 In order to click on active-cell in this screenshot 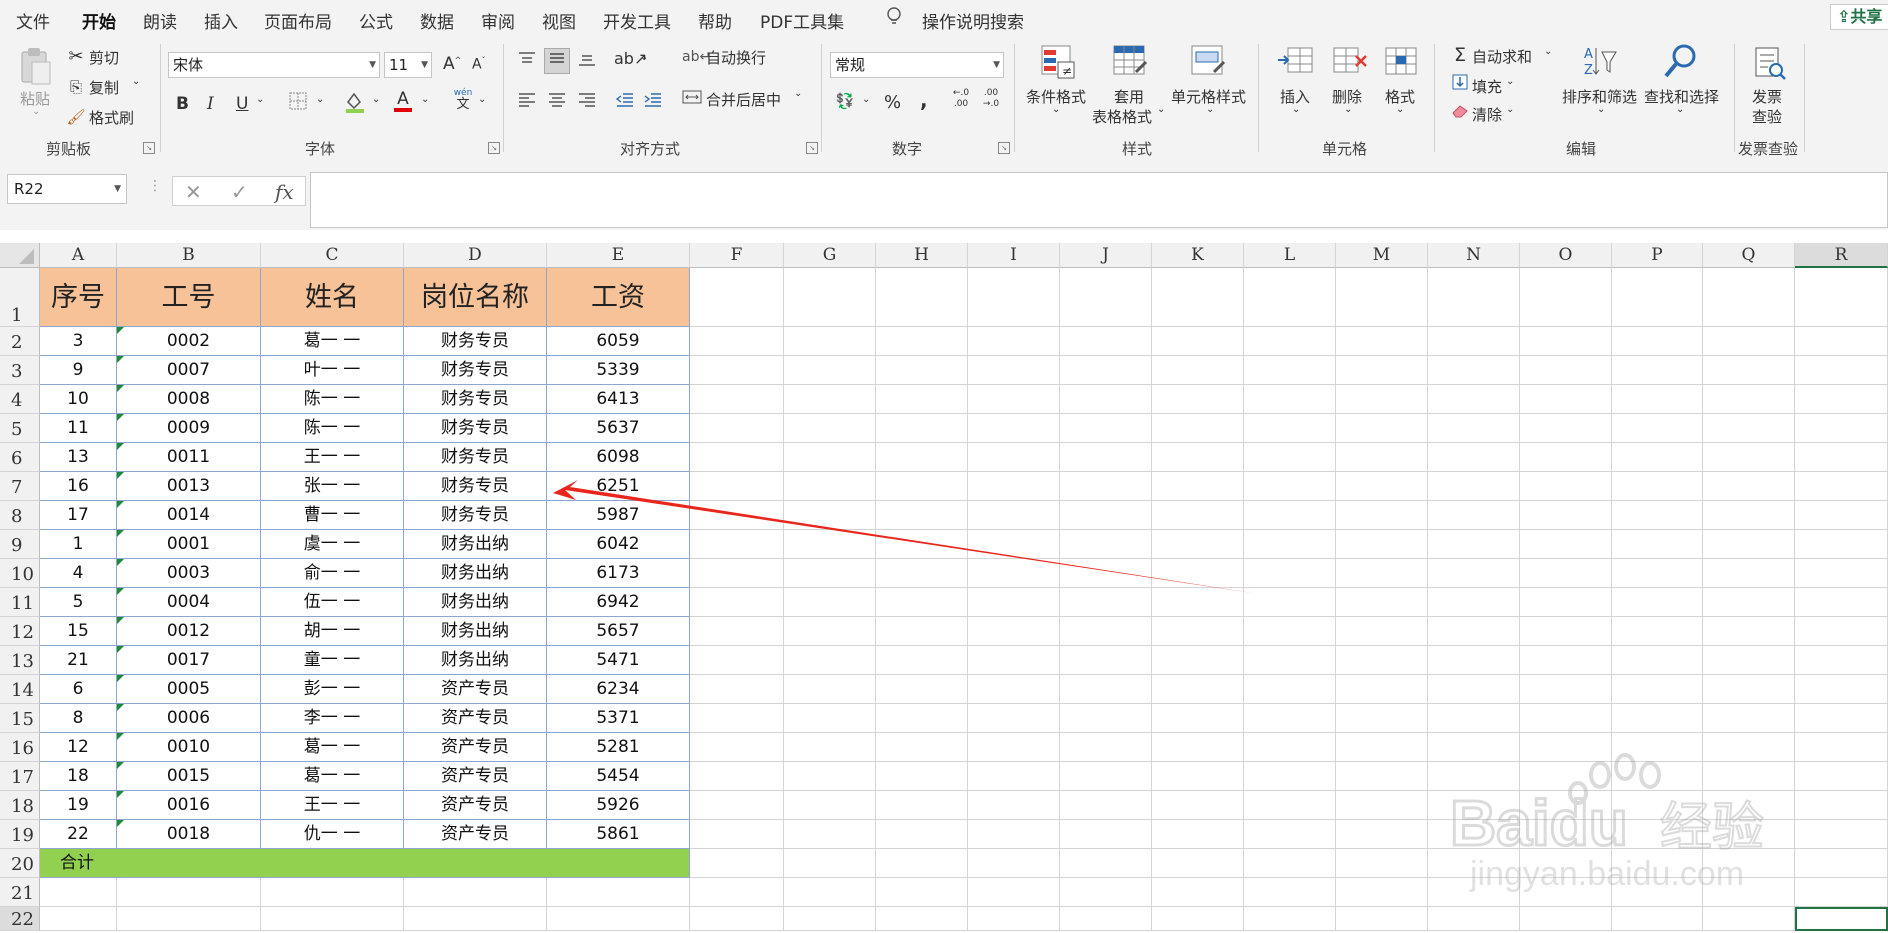, I will do `click(1841, 919)`.